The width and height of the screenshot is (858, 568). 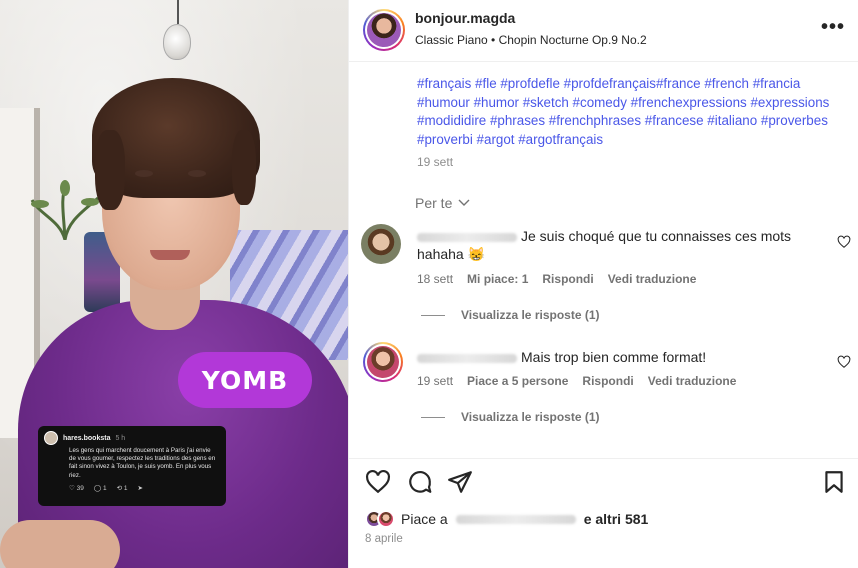 I want to click on comment-likes: Mi piace: 1, so click(x=497, y=279).